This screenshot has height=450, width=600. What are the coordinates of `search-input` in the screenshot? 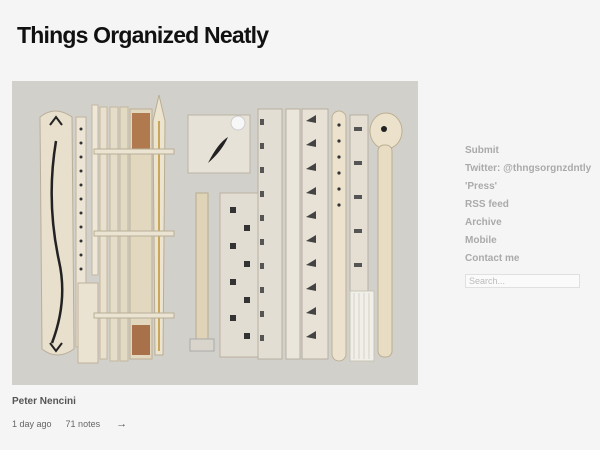 It's located at (522, 281).